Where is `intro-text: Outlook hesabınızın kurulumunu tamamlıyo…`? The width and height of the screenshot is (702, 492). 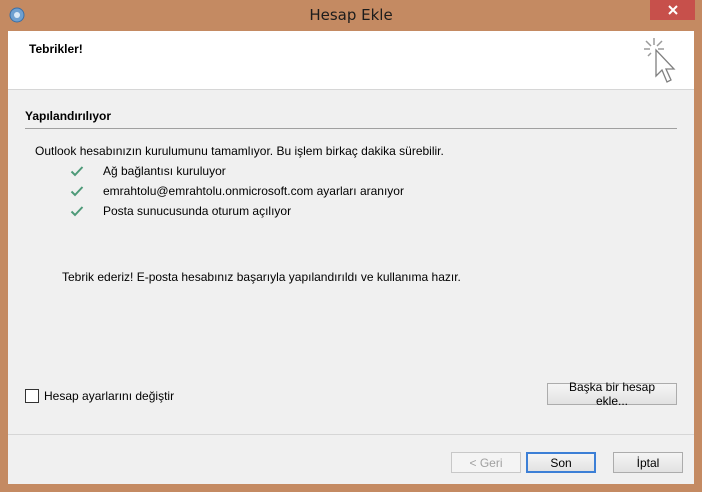
intro-text: Outlook hesabınızın kurulumunu tamamlıyo… is located at coordinates (239, 151).